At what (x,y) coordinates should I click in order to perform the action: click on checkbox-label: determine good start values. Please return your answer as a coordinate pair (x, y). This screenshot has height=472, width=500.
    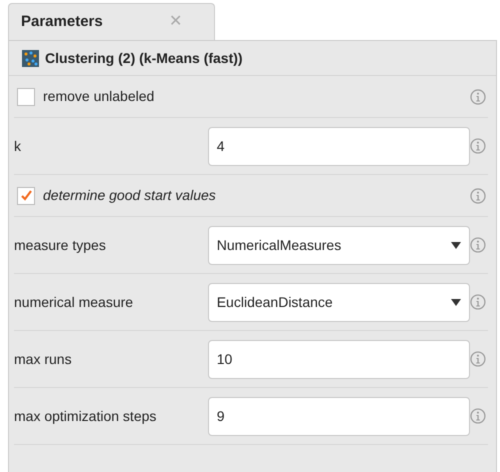
    Looking at the image, I should click on (129, 195).